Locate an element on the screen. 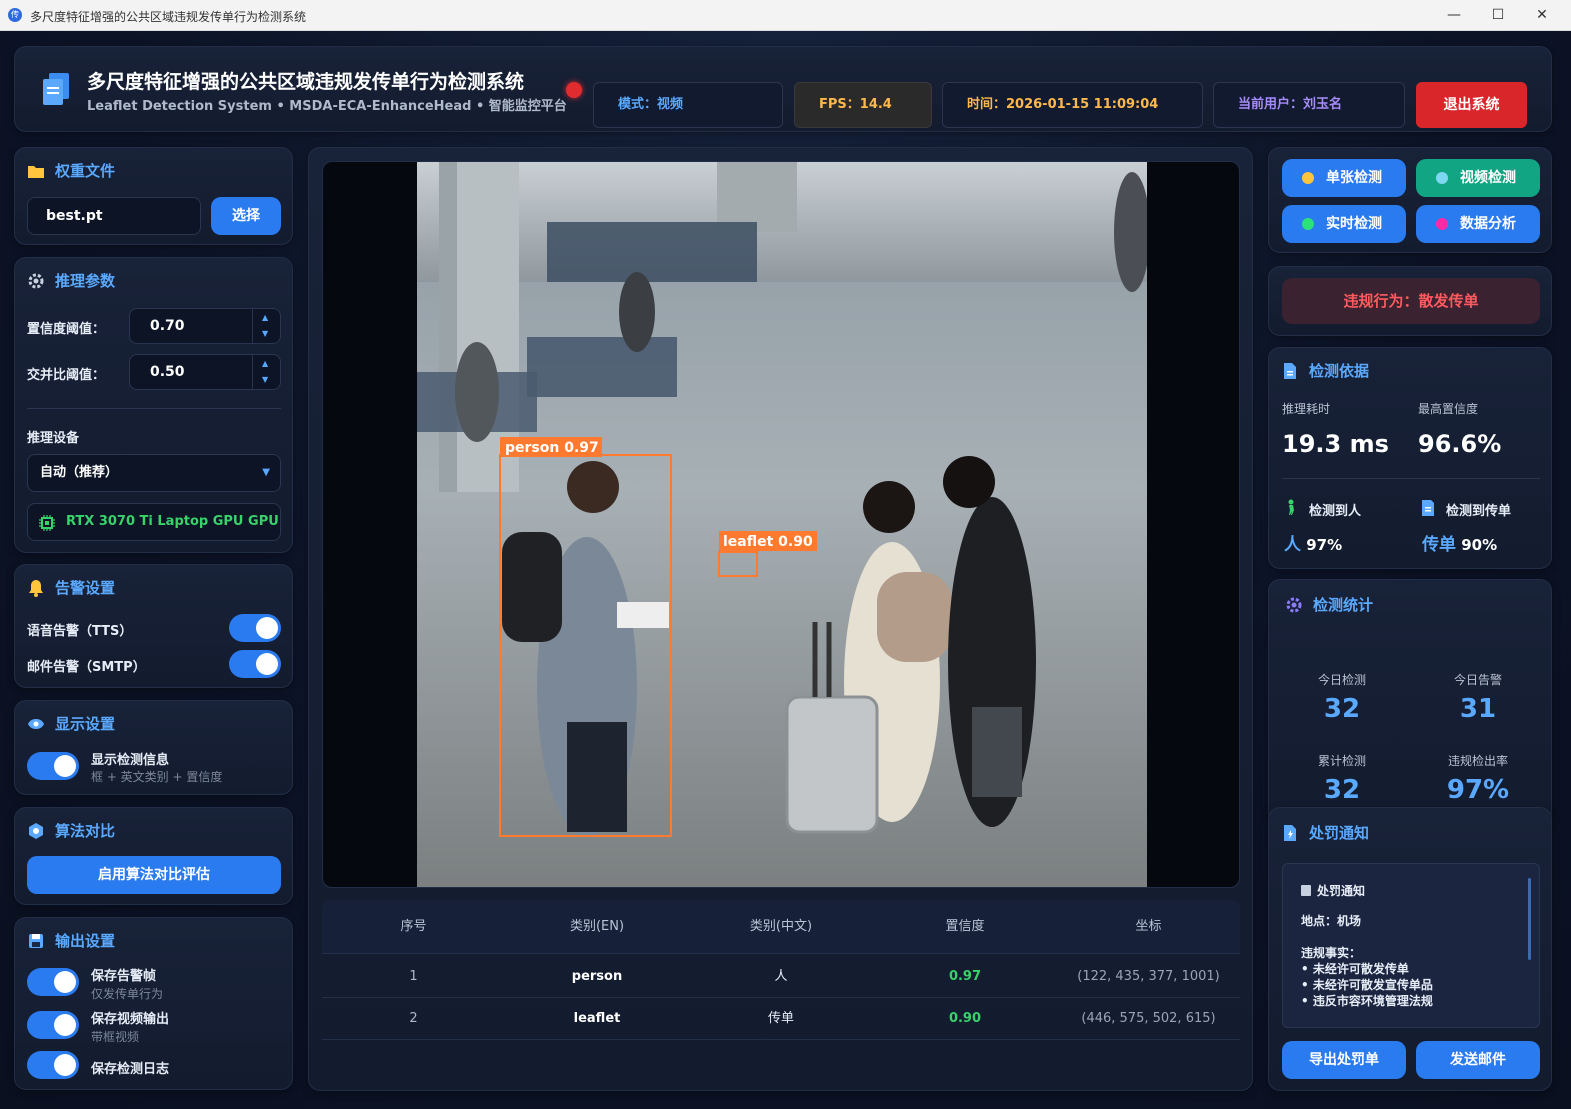 Image resolution: width=1571 pixels, height=1109 pixels. stats-title-text: 检测统计 is located at coordinates (1343, 605).